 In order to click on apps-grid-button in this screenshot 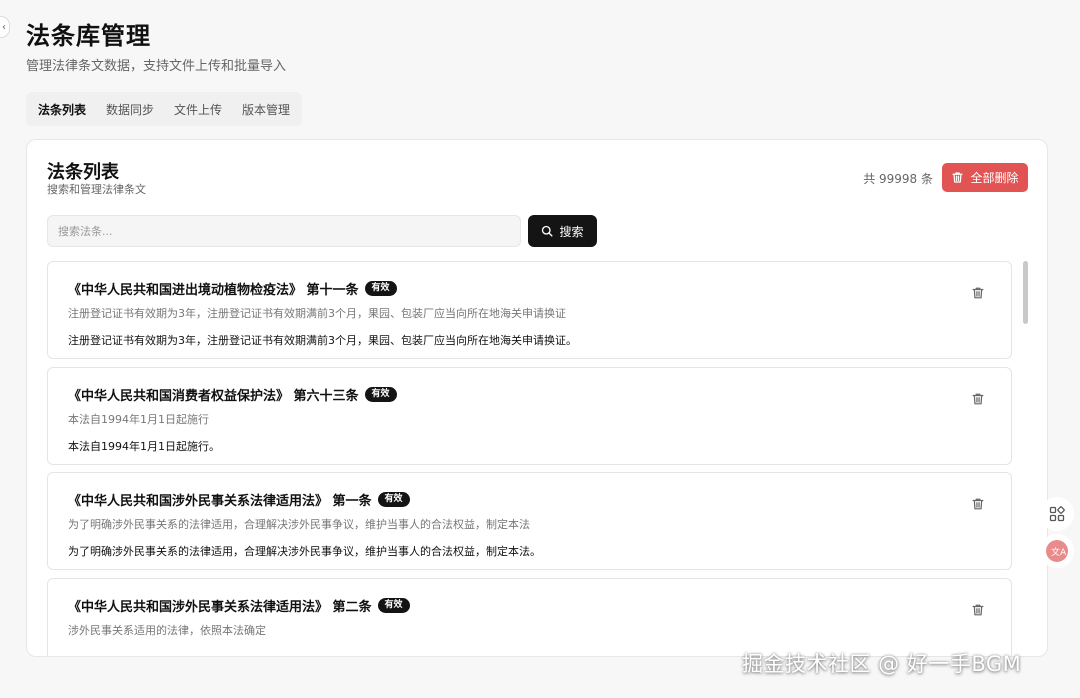, I will do `click(1057, 514)`.